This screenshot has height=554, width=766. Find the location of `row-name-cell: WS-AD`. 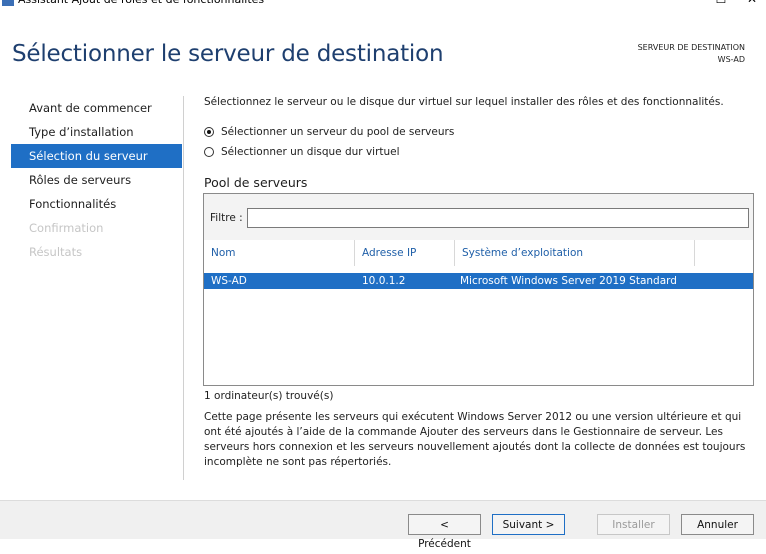

row-name-cell: WS-AD is located at coordinates (229, 281).